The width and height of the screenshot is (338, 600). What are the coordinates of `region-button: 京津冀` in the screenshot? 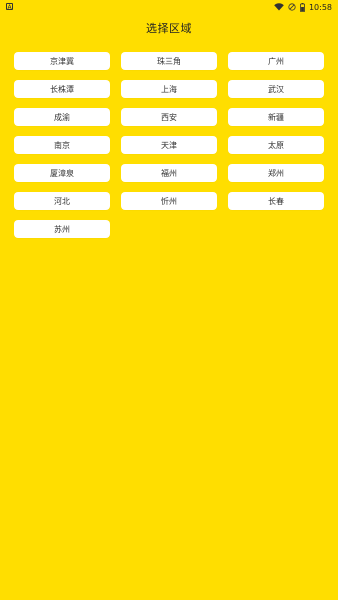 It's located at (62, 61).